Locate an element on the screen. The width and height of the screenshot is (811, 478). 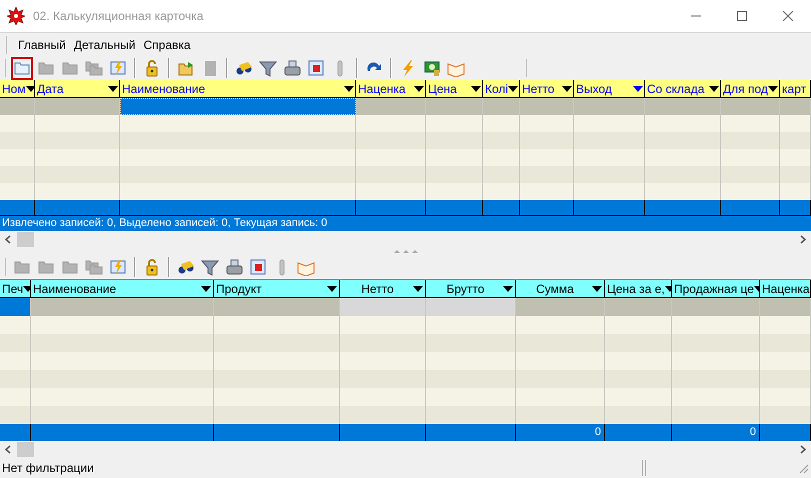
window-title: 02. Калькуляционная карточка is located at coordinates (118, 16).